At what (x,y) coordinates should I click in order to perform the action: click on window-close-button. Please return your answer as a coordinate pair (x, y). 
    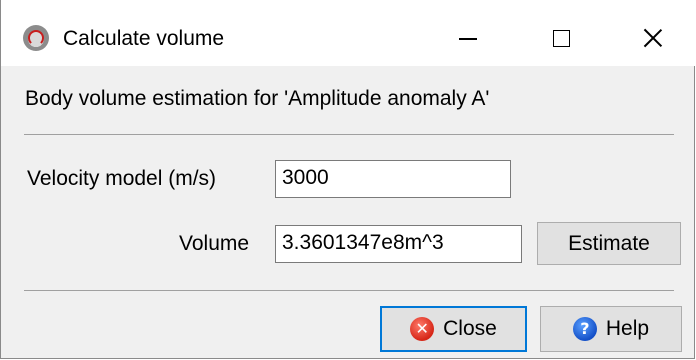
    Looking at the image, I should click on (653, 38).